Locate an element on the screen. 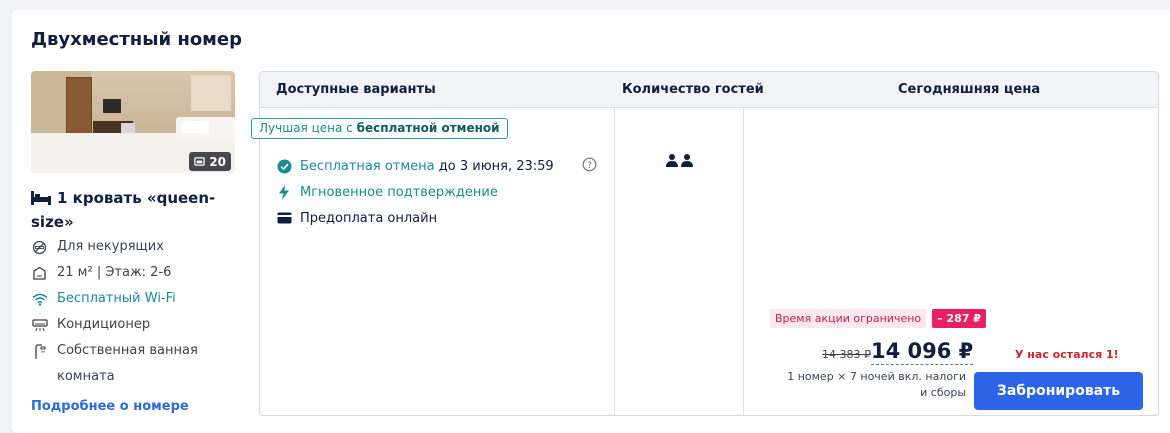  room-details-link: Подробнее о номере is located at coordinates (110, 406).